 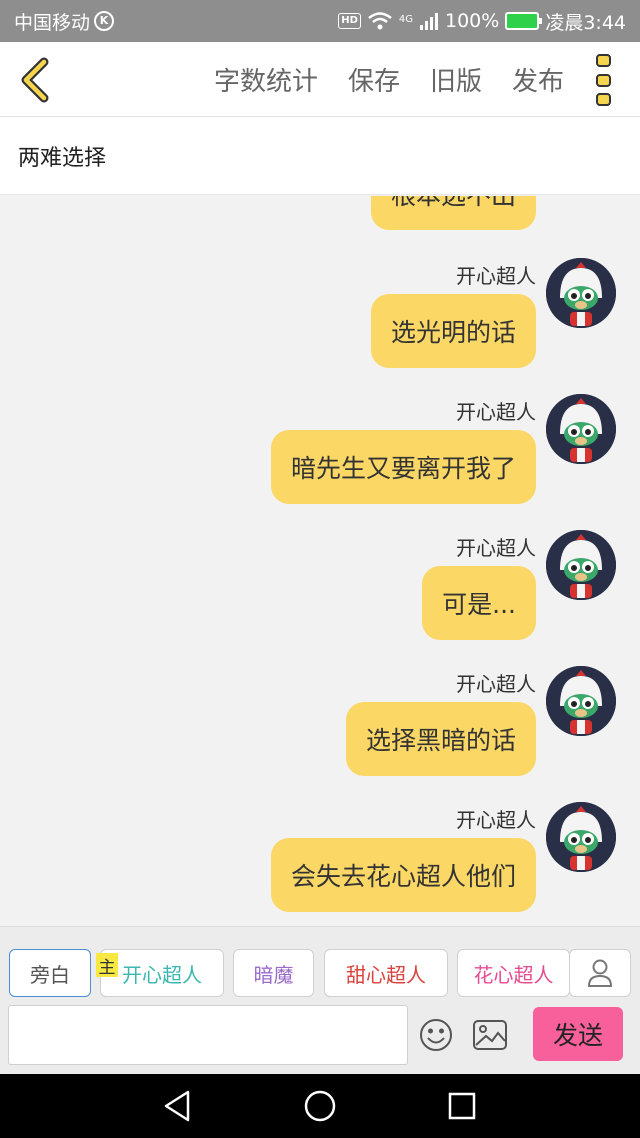 What do you see at coordinates (104, 21) in the screenshot?
I see `carrier-badge: K` at bounding box center [104, 21].